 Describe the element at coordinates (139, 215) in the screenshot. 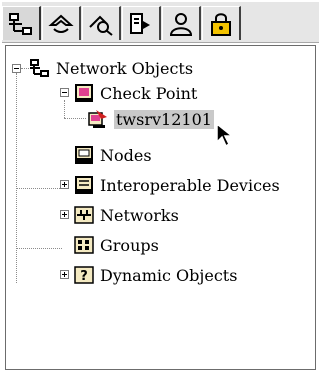

I see `tree-item-label: Networks` at that location.